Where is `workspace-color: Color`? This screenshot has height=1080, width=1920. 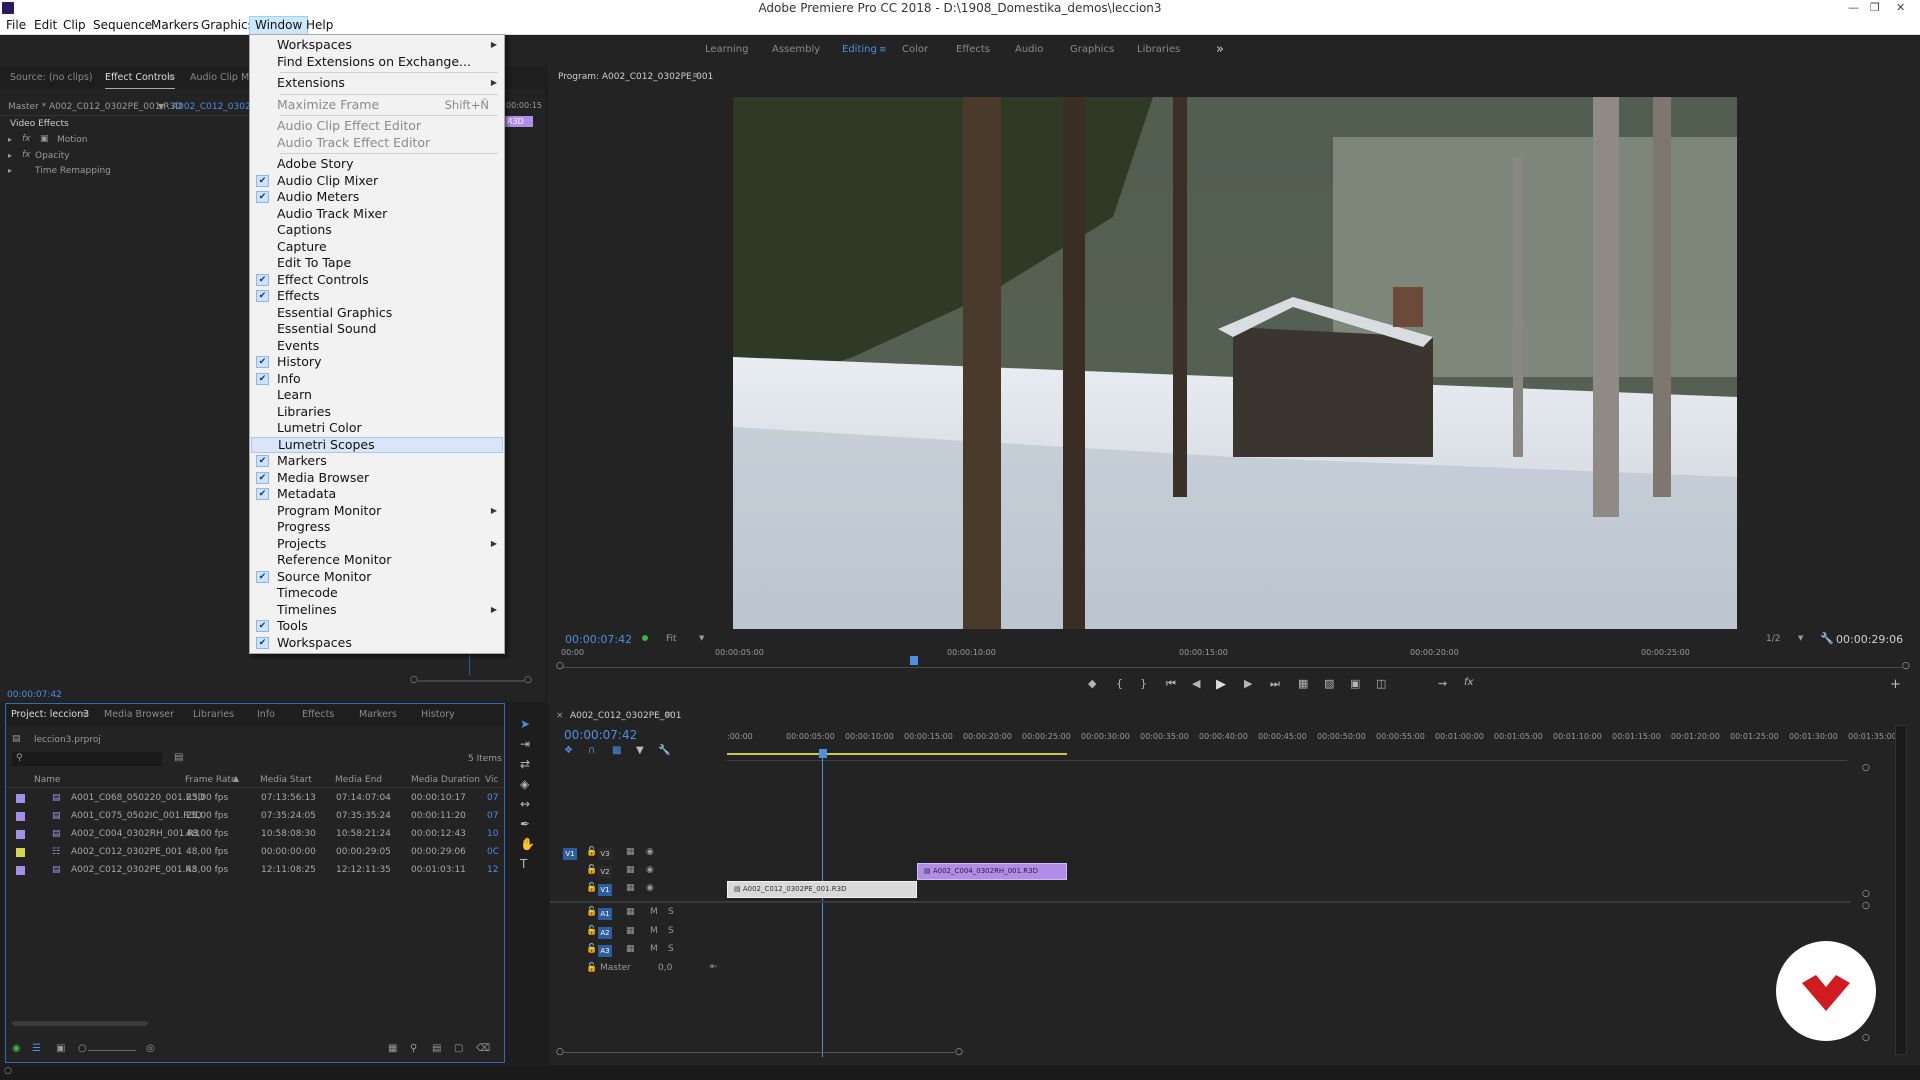
workspace-color: Color is located at coordinates (915, 50).